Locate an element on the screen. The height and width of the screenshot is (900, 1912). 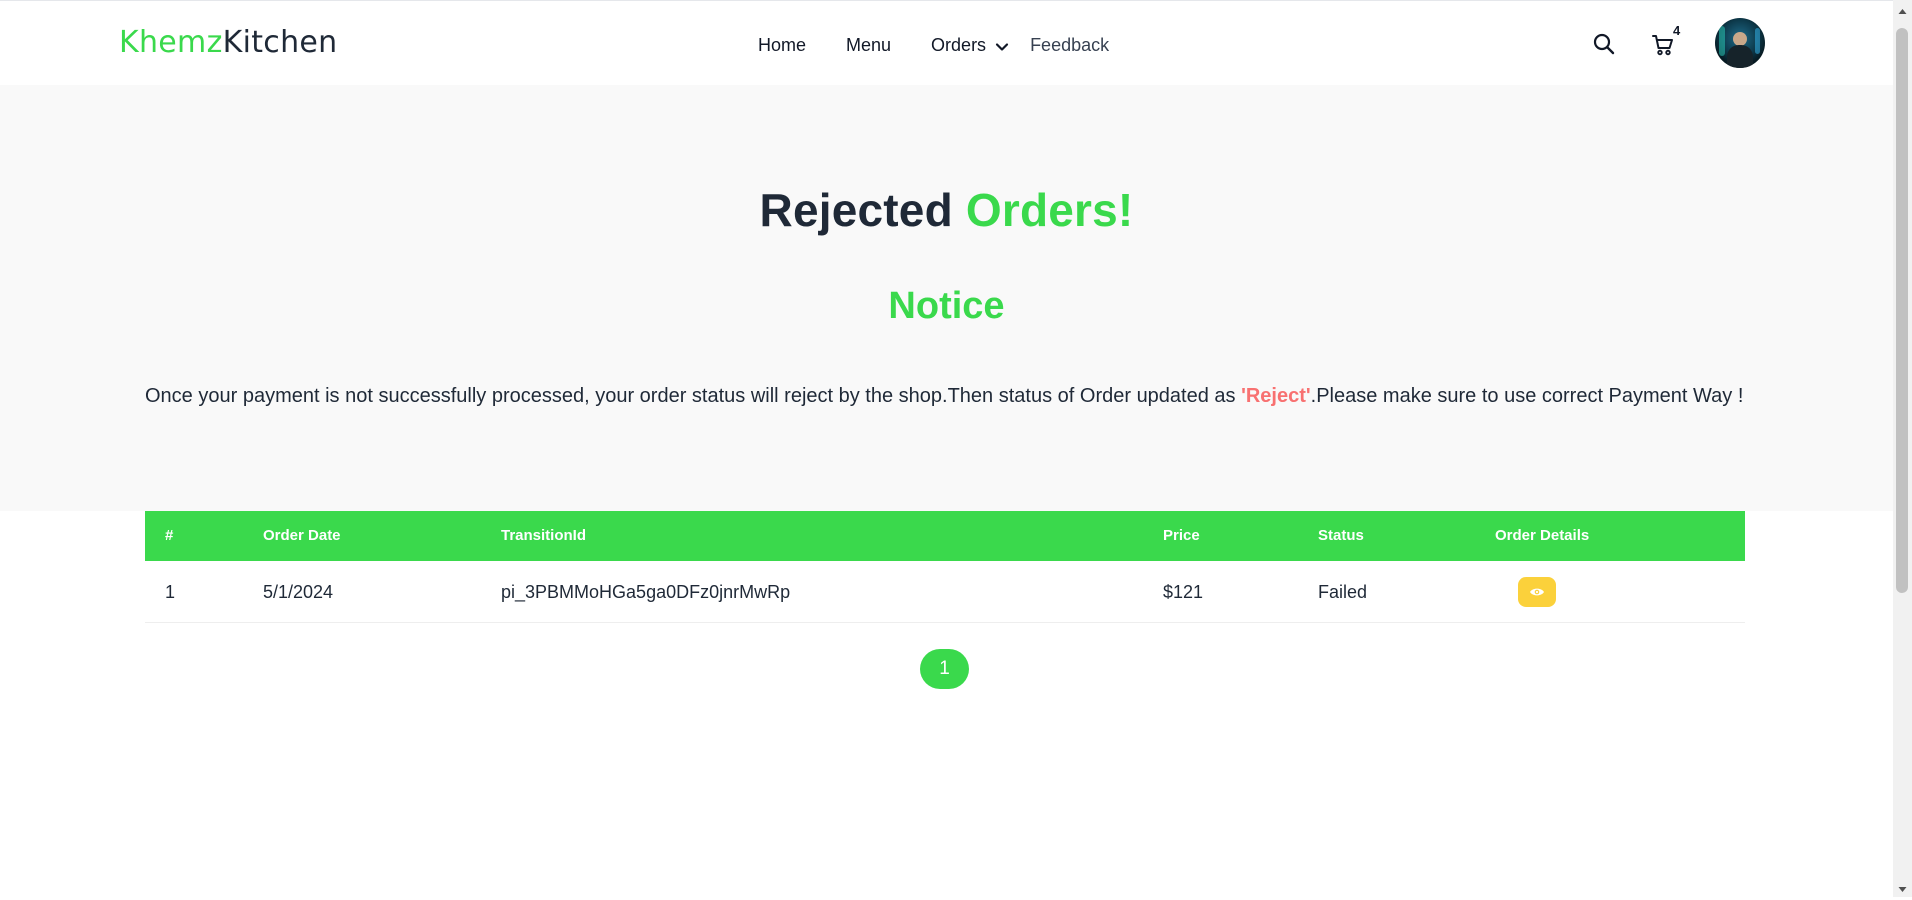
nav-home: Home is located at coordinates (782, 45).